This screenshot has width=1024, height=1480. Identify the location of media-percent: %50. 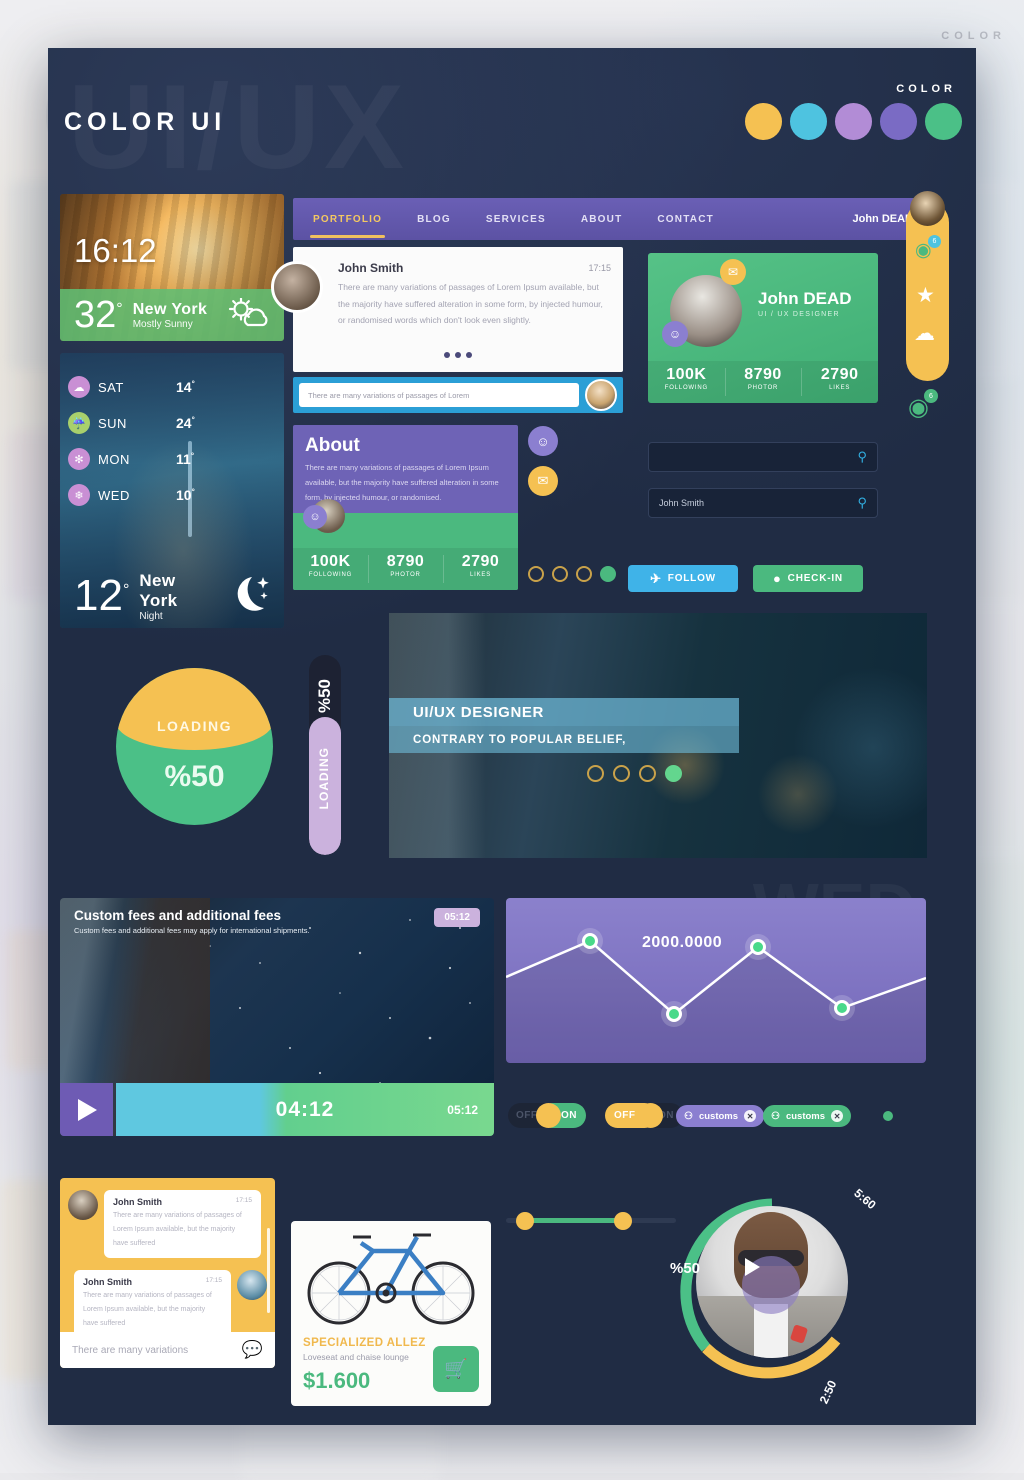
(685, 1268).